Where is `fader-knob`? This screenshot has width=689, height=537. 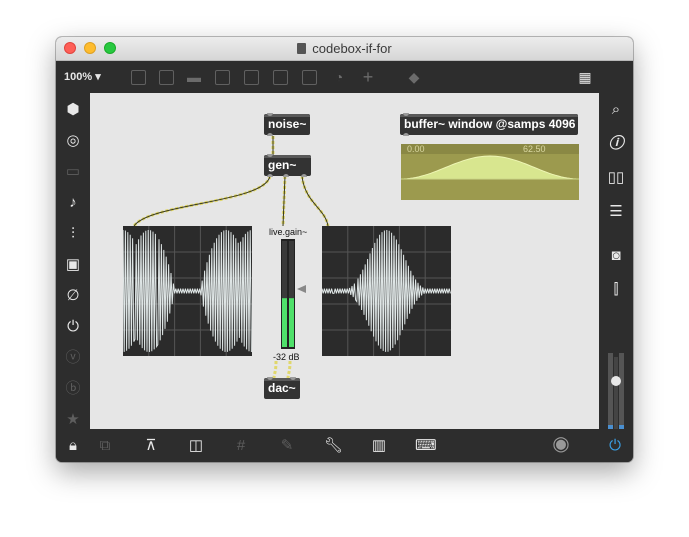
fader-knob is located at coordinates (616, 381).